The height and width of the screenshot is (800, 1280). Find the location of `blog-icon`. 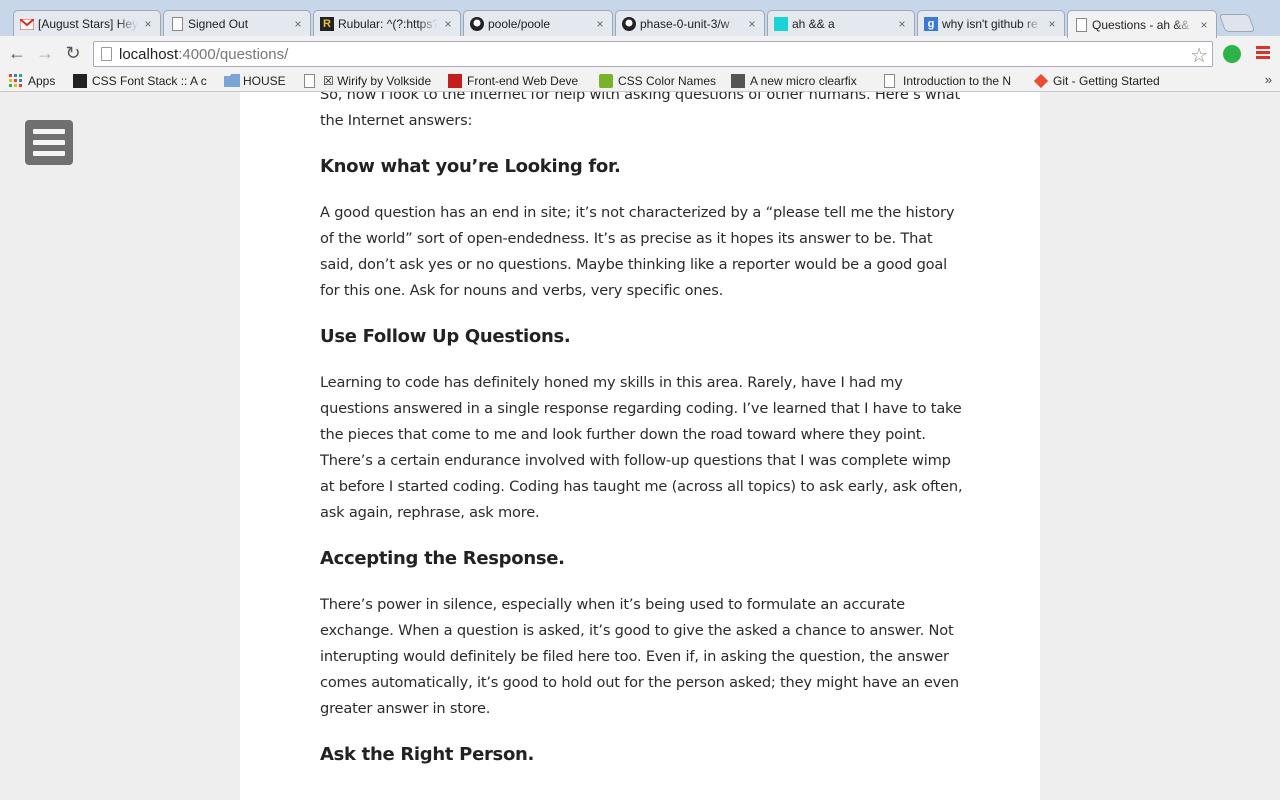

blog-icon is located at coordinates (781, 24).